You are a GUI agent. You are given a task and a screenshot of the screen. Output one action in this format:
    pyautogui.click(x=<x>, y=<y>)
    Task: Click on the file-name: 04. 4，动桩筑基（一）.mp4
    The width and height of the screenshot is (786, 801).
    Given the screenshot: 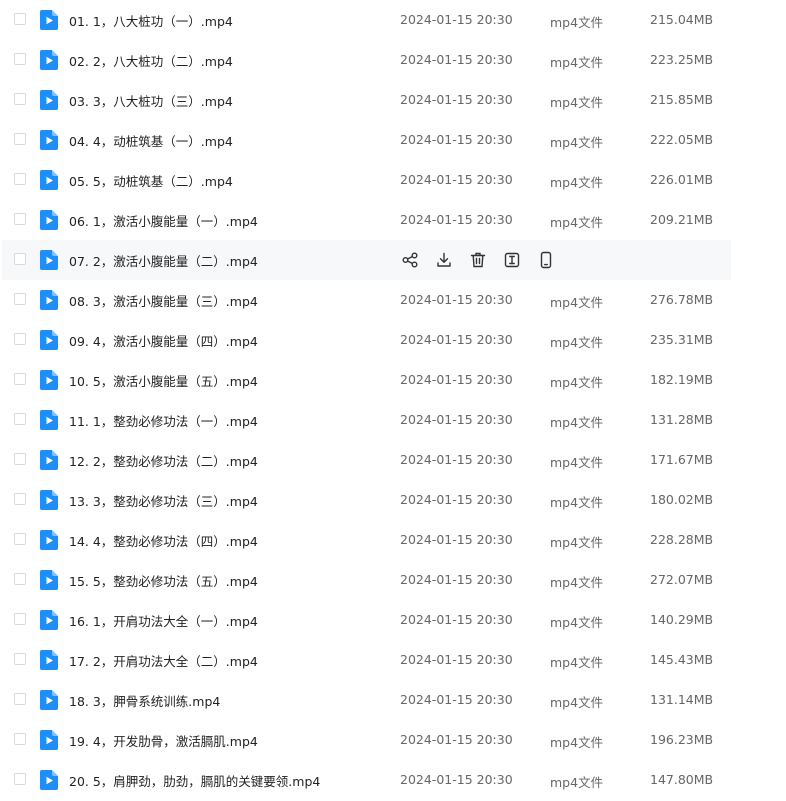 What is the action you would take?
    pyautogui.click(x=151, y=140)
    